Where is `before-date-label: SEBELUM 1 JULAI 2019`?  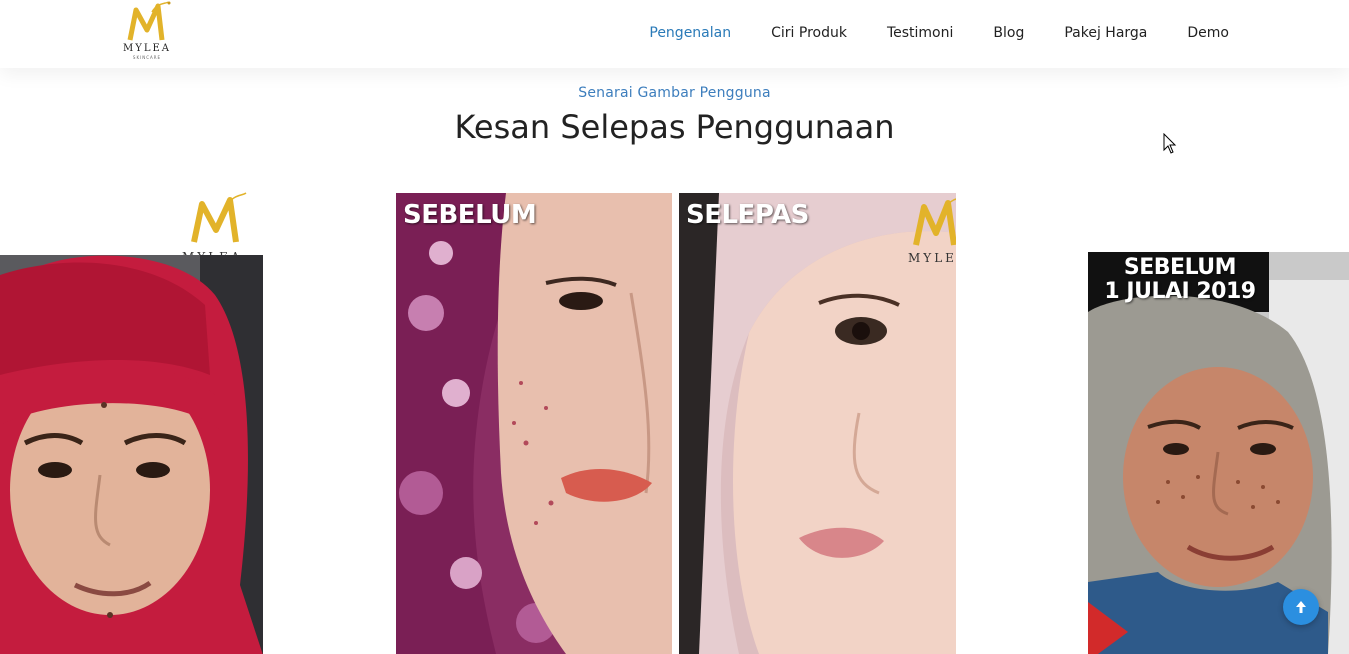 before-date-label: SEBELUM 1 JULAI 2019 is located at coordinates (1180, 280).